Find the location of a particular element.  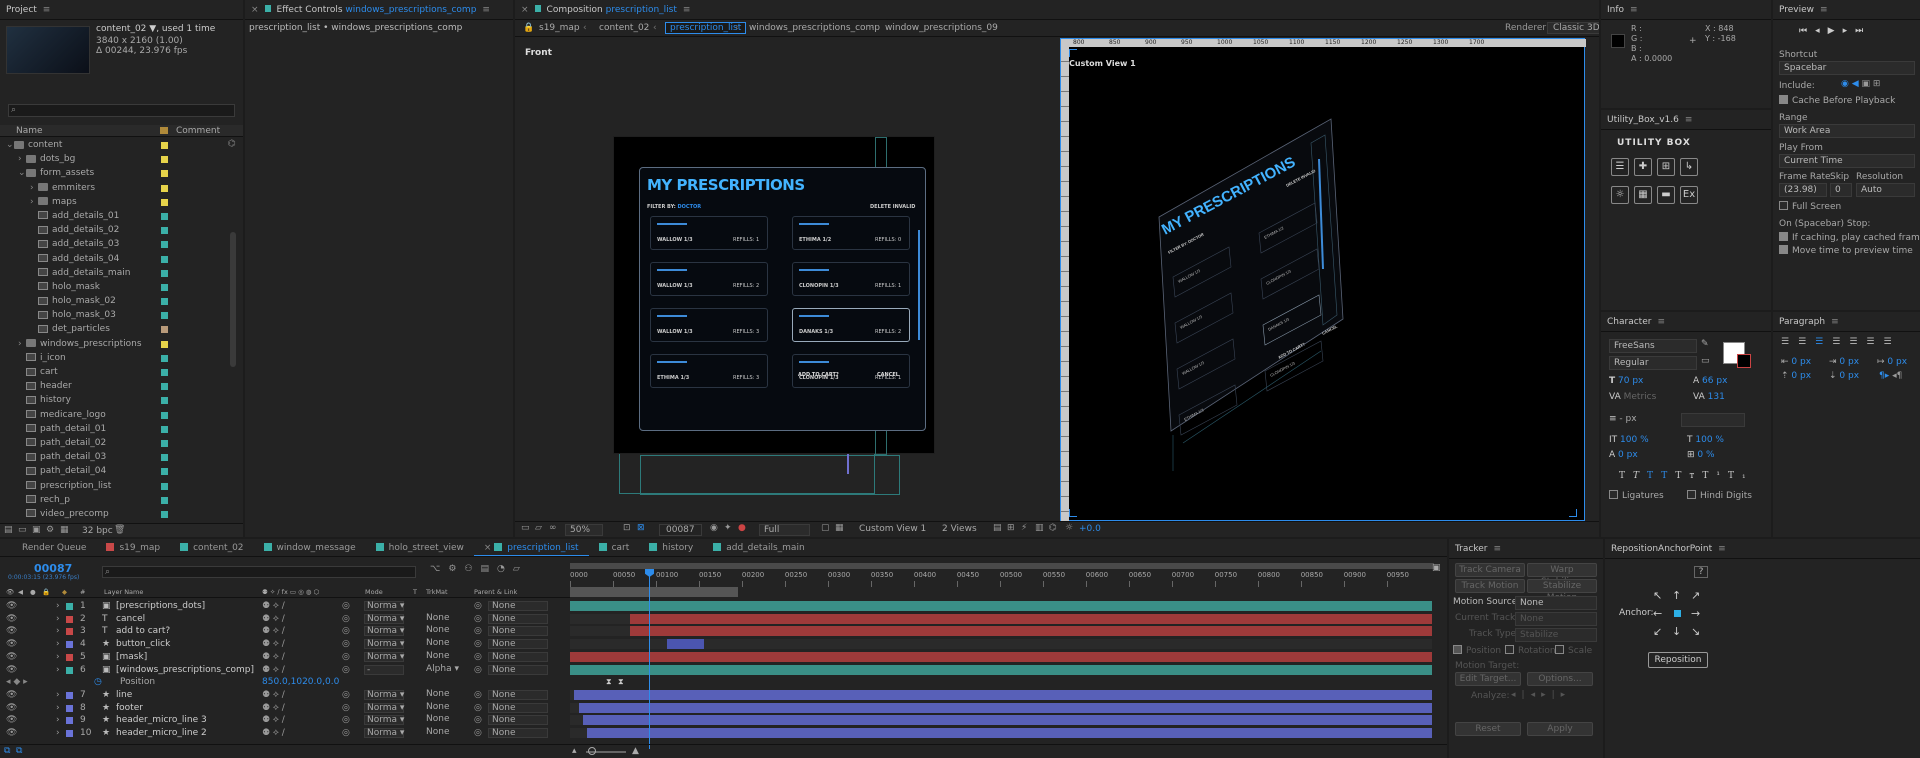

flowchart-icon: ⌬ is located at coordinates (1053, 528).